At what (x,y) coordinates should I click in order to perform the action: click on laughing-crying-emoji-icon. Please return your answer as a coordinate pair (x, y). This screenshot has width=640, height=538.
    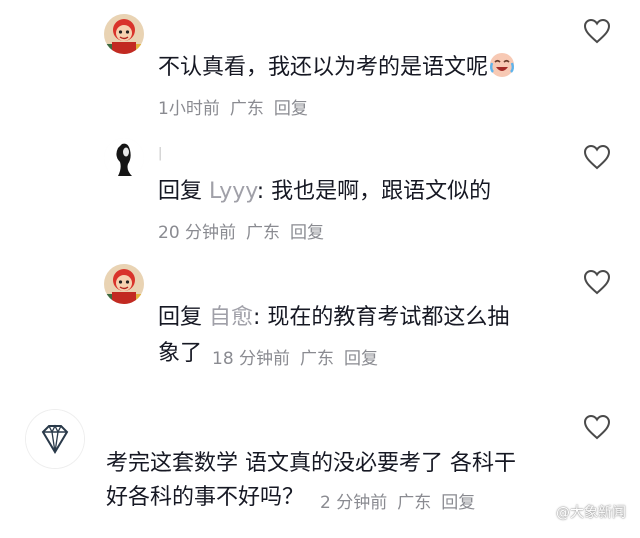
    Looking at the image, I should click on (502, 65).